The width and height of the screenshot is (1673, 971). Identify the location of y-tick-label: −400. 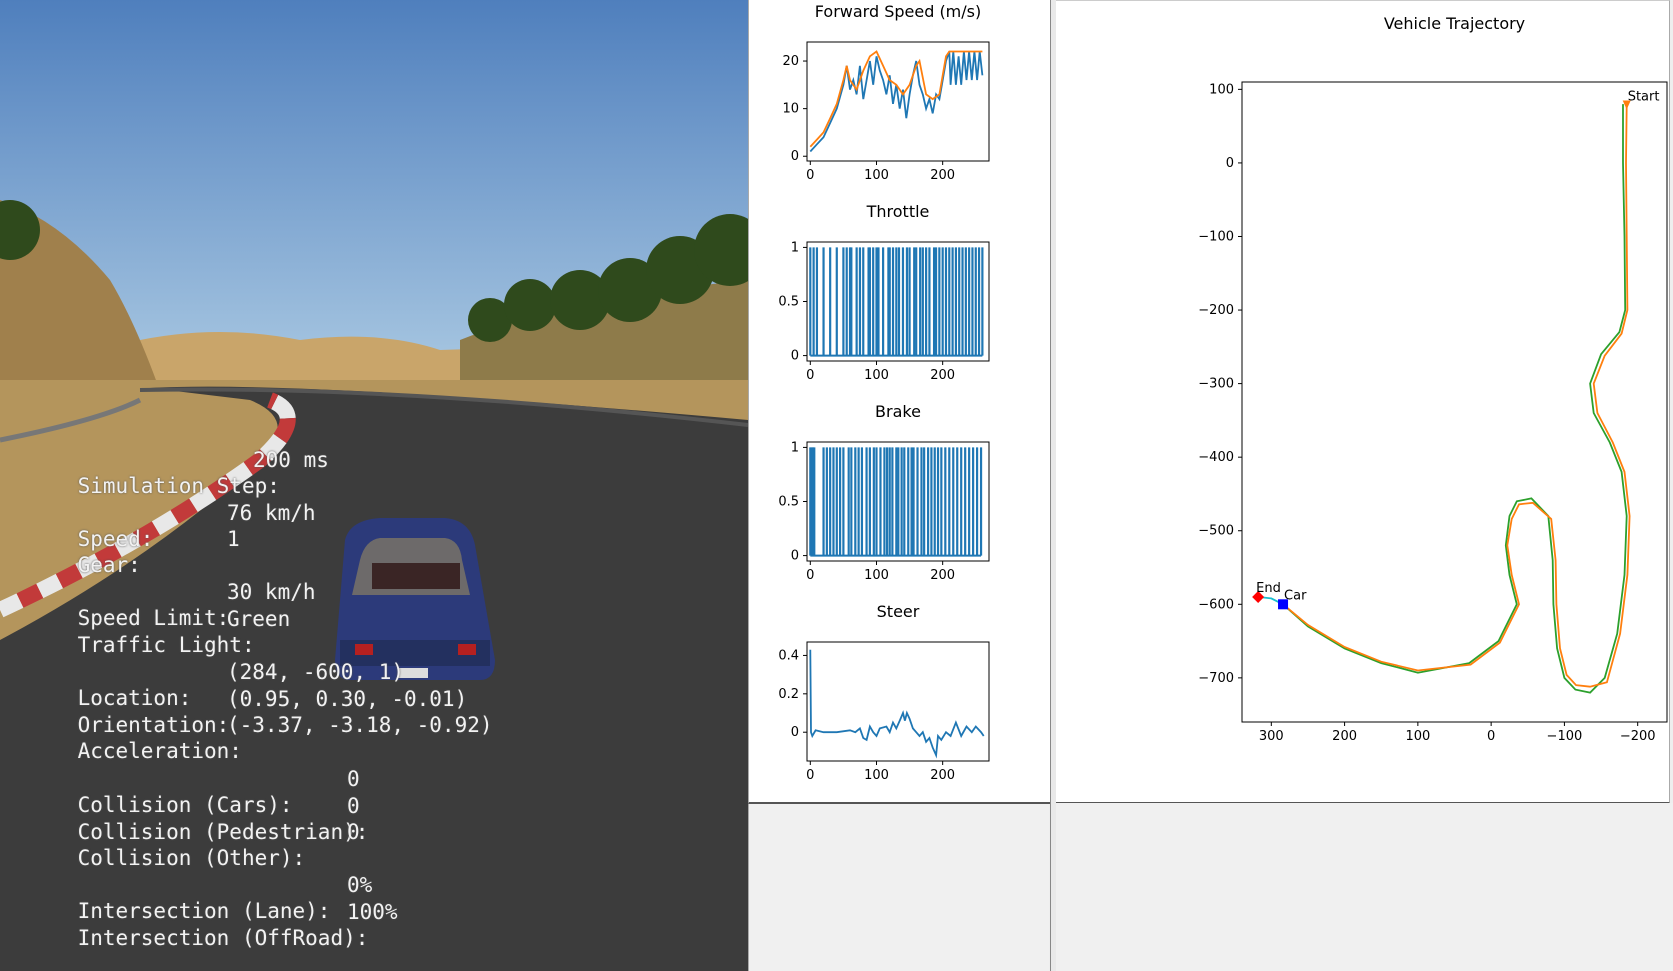
(1216, 457).